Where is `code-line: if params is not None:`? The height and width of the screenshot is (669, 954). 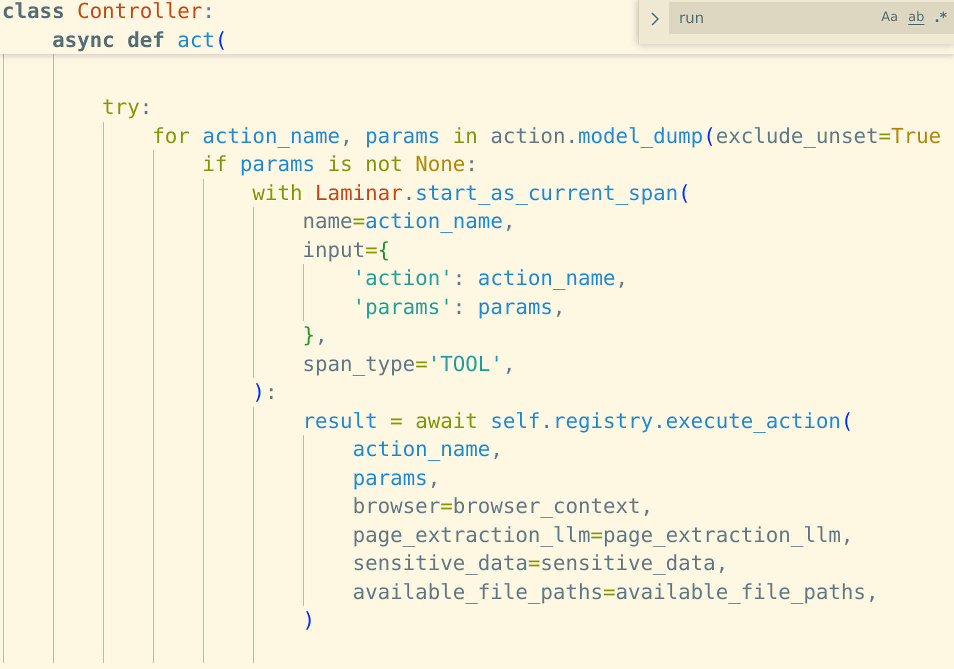
code-line: if params is not None: is located at coordinates (339, 164).